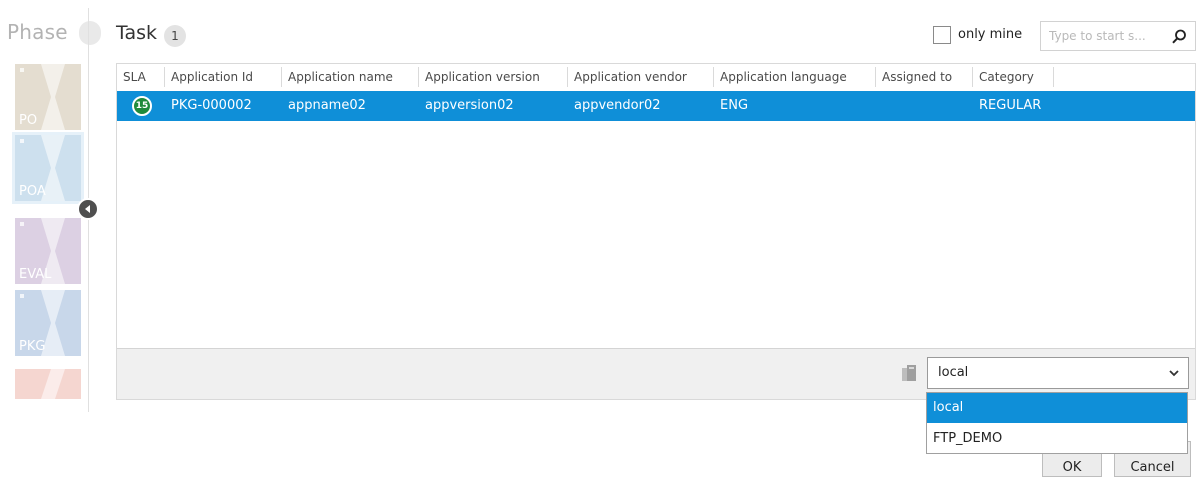 Image resolution: width=1197 pixels, height=494 pixels. What do you see at coordinates (1013, 77) in the screenshot?
I see `column-header-category: Category` at bounding box center [1013, 77].